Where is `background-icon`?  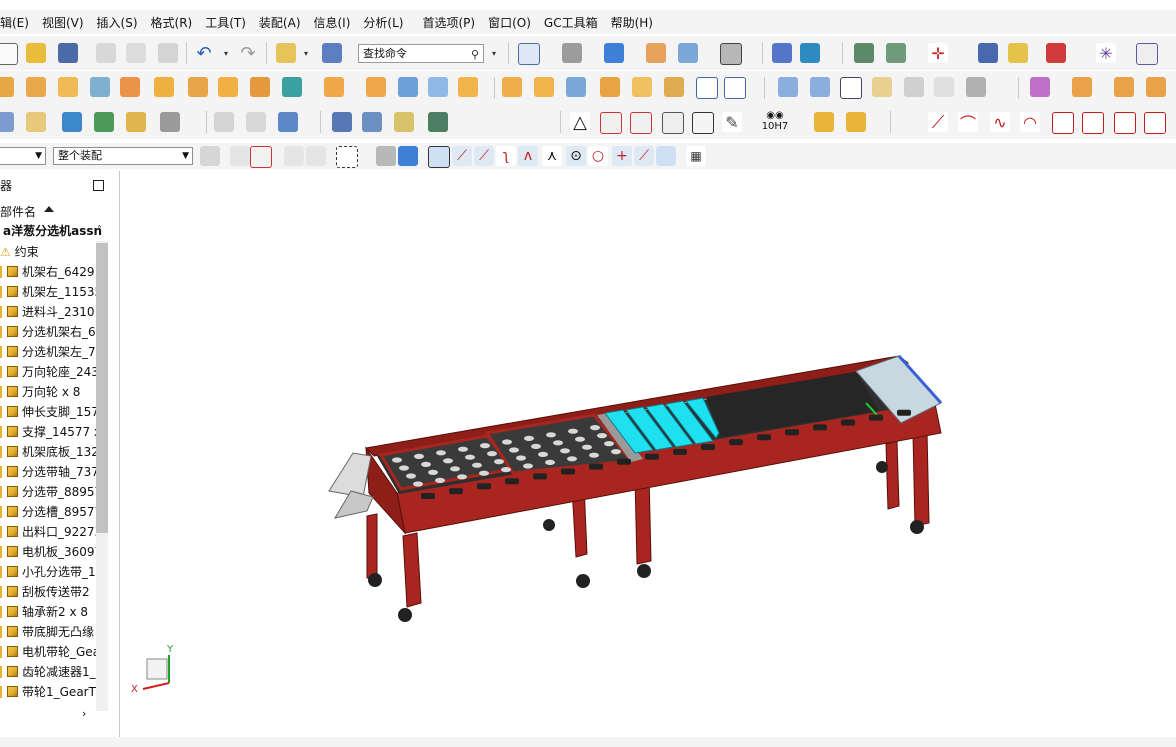
background-icon is located at coordinates (731, 54).